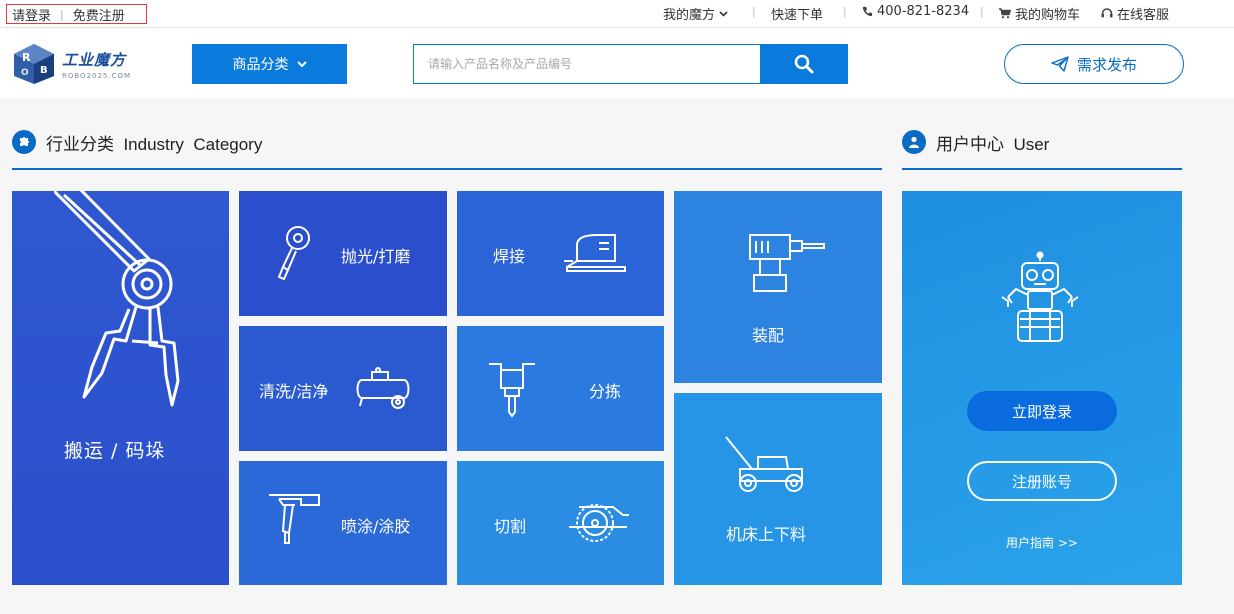 This screenshot has width=1234, height=614. I want to click on top-nav: 我的魔方 | 快速下单 | 400-821-8234 | 我的购物车 在线客服, so click(617, 13).